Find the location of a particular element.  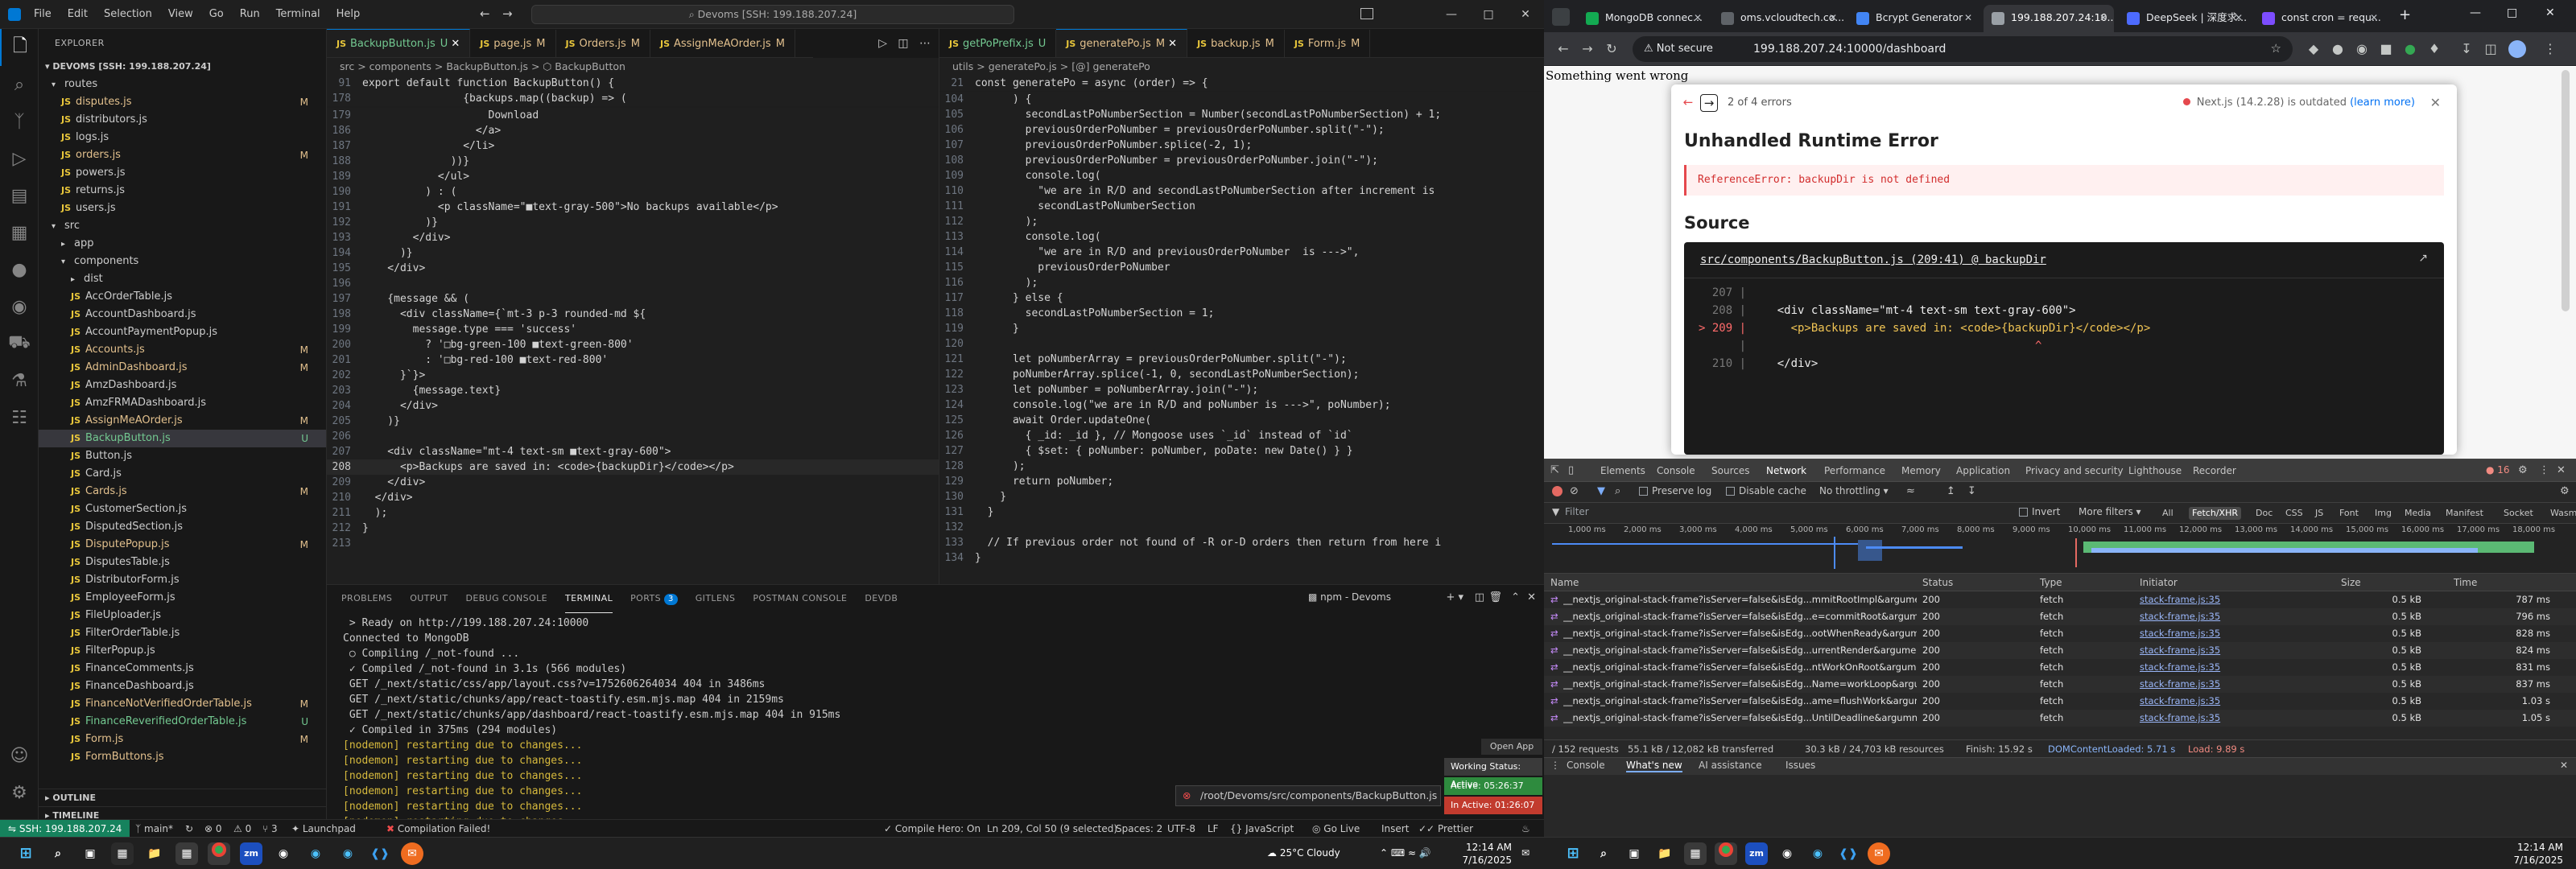

layout-toggle-icon is located at coordinates (1366, 13).